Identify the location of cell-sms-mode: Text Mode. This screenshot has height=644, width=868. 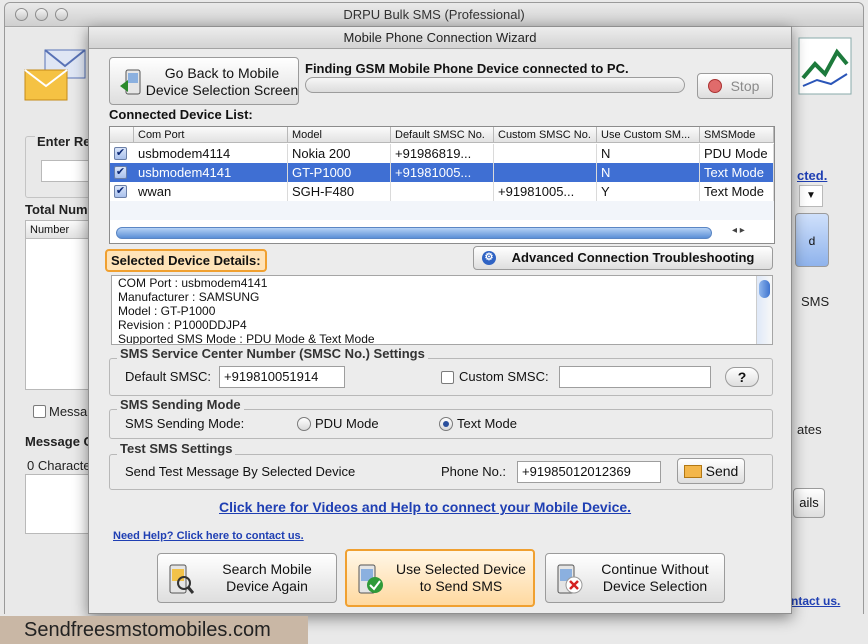
(737, 172).